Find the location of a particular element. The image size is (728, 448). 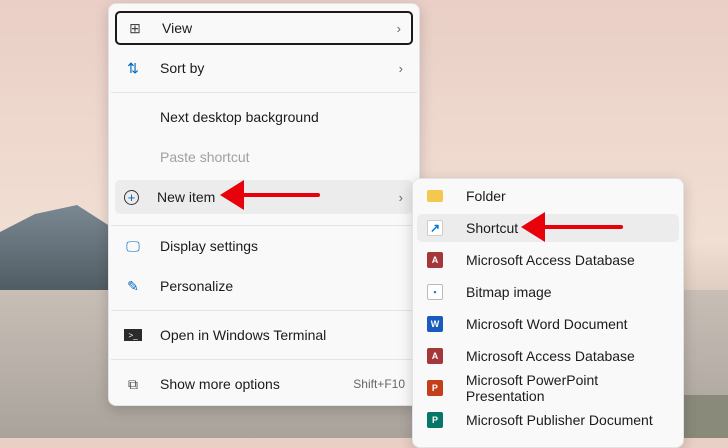

shortcut-hint: Shift+F10 is located at coordinates (379, 384).